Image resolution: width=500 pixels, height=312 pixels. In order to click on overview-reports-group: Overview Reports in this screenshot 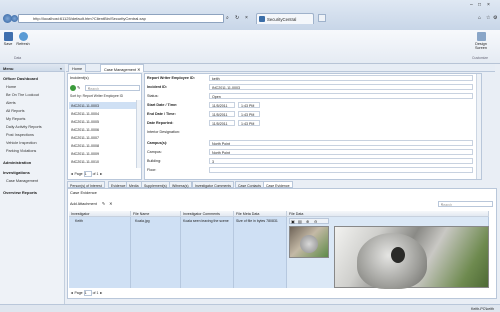, I will do `click(32, 192)`.